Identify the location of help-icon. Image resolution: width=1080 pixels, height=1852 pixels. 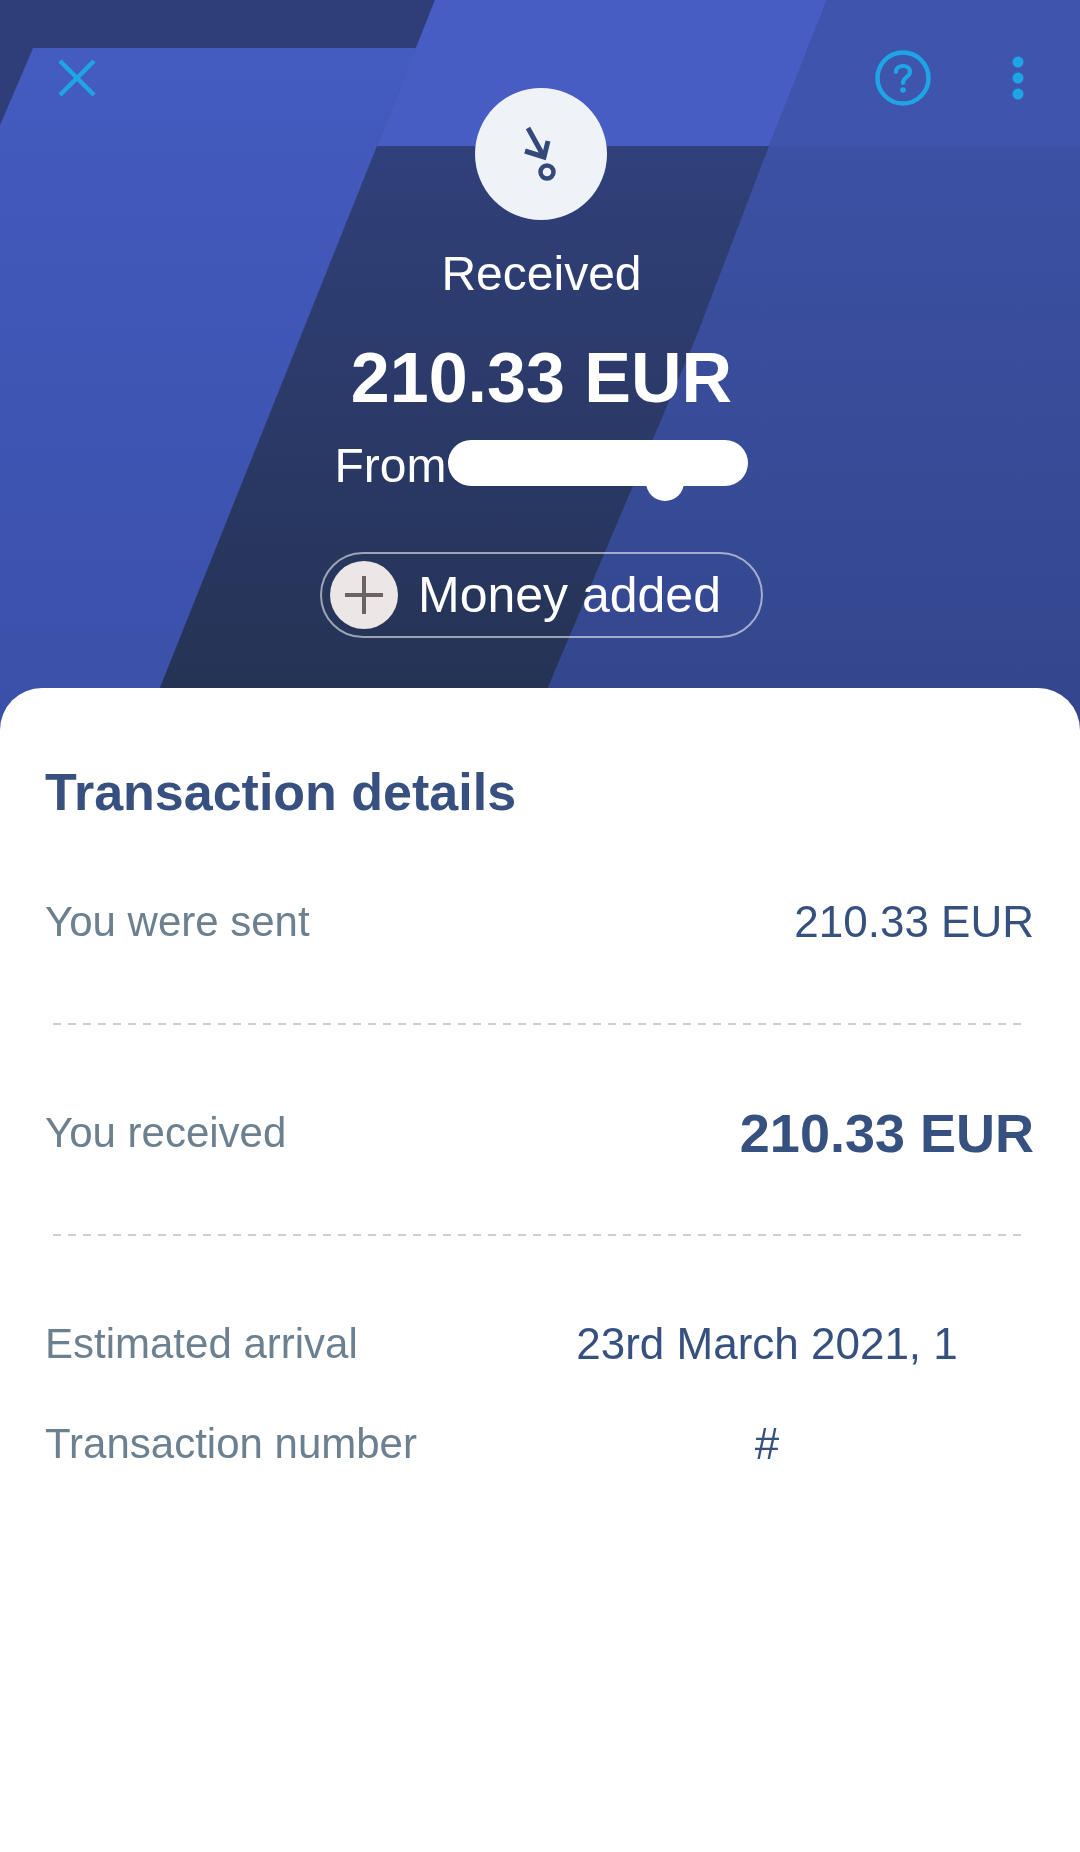
(903, 78).